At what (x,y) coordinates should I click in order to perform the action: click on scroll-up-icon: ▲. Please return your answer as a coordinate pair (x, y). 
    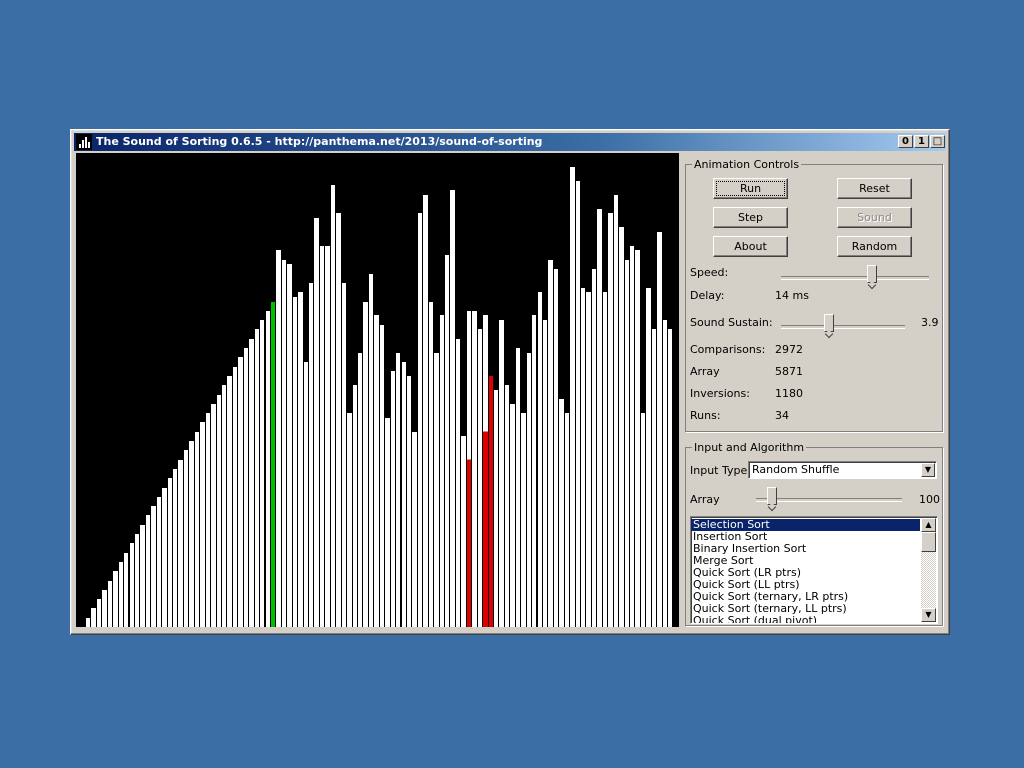
    Looking at the image, I should click on (928, 525).